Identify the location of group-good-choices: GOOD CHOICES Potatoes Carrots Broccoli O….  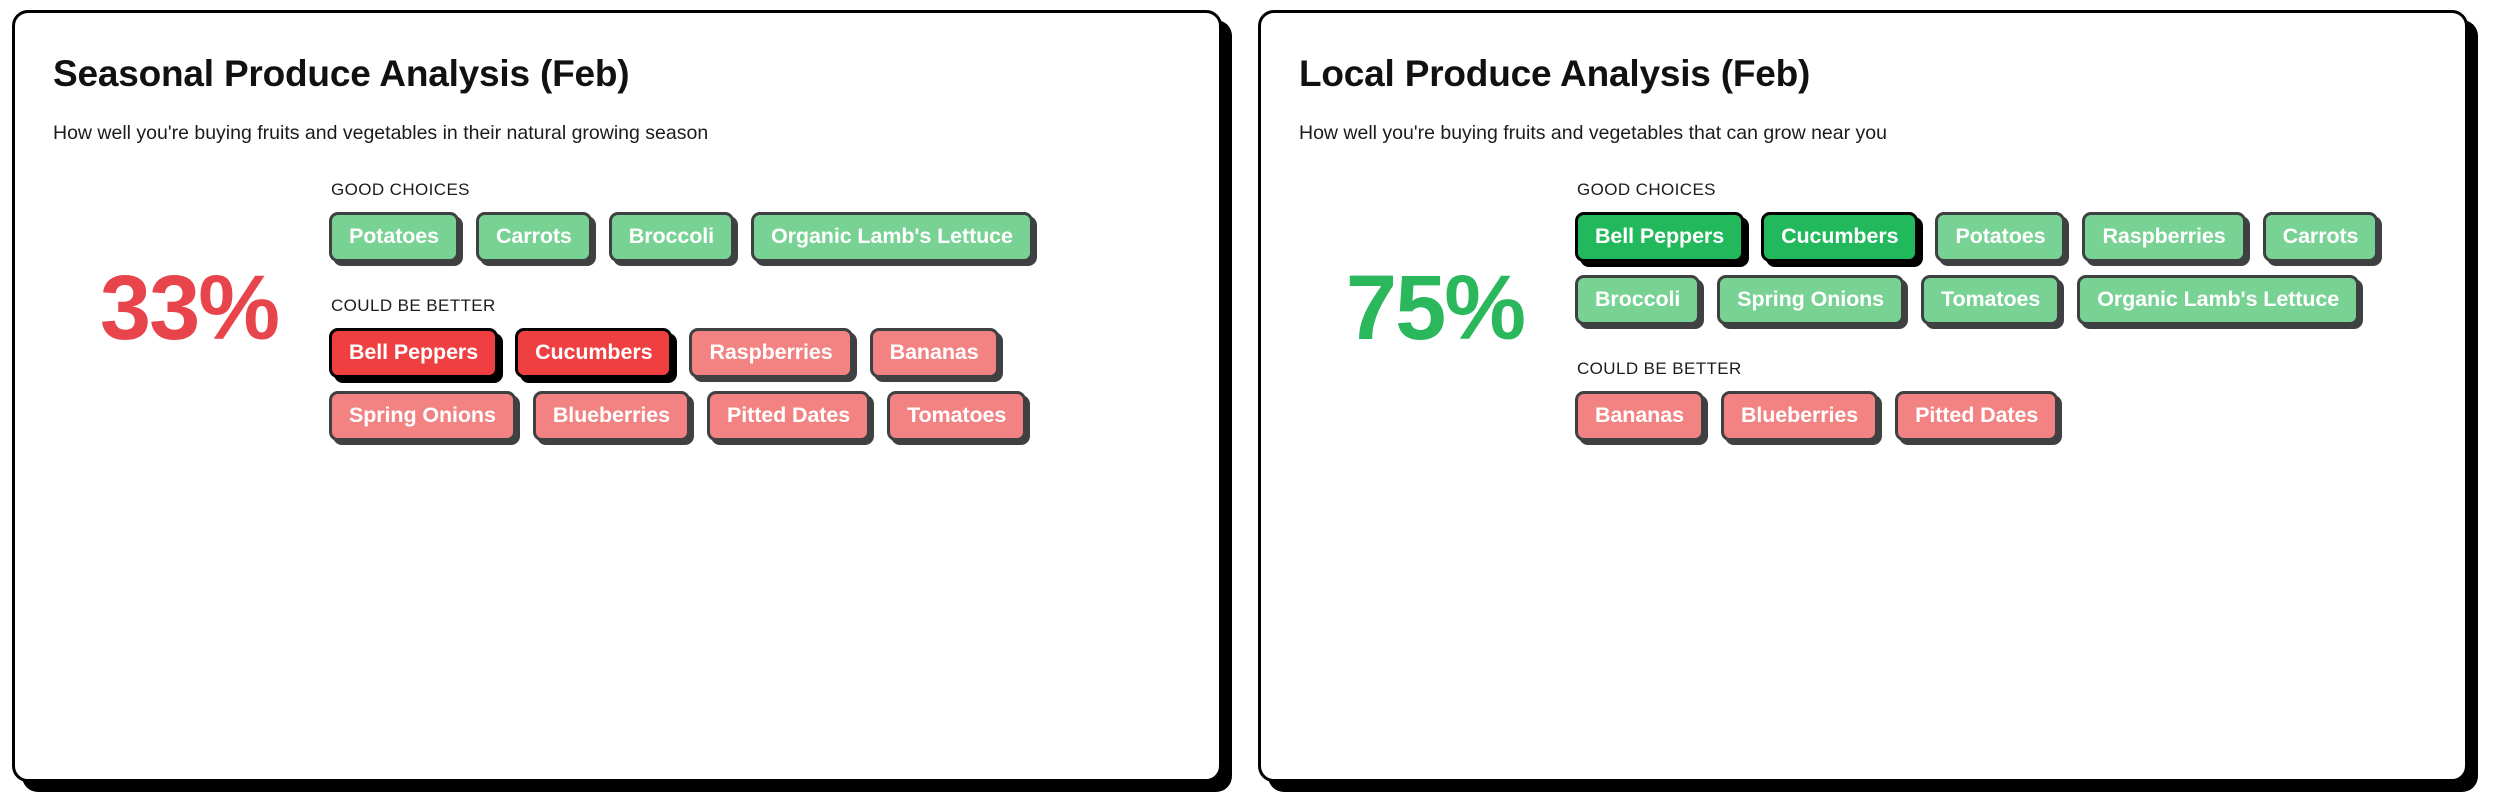
(757, 221).